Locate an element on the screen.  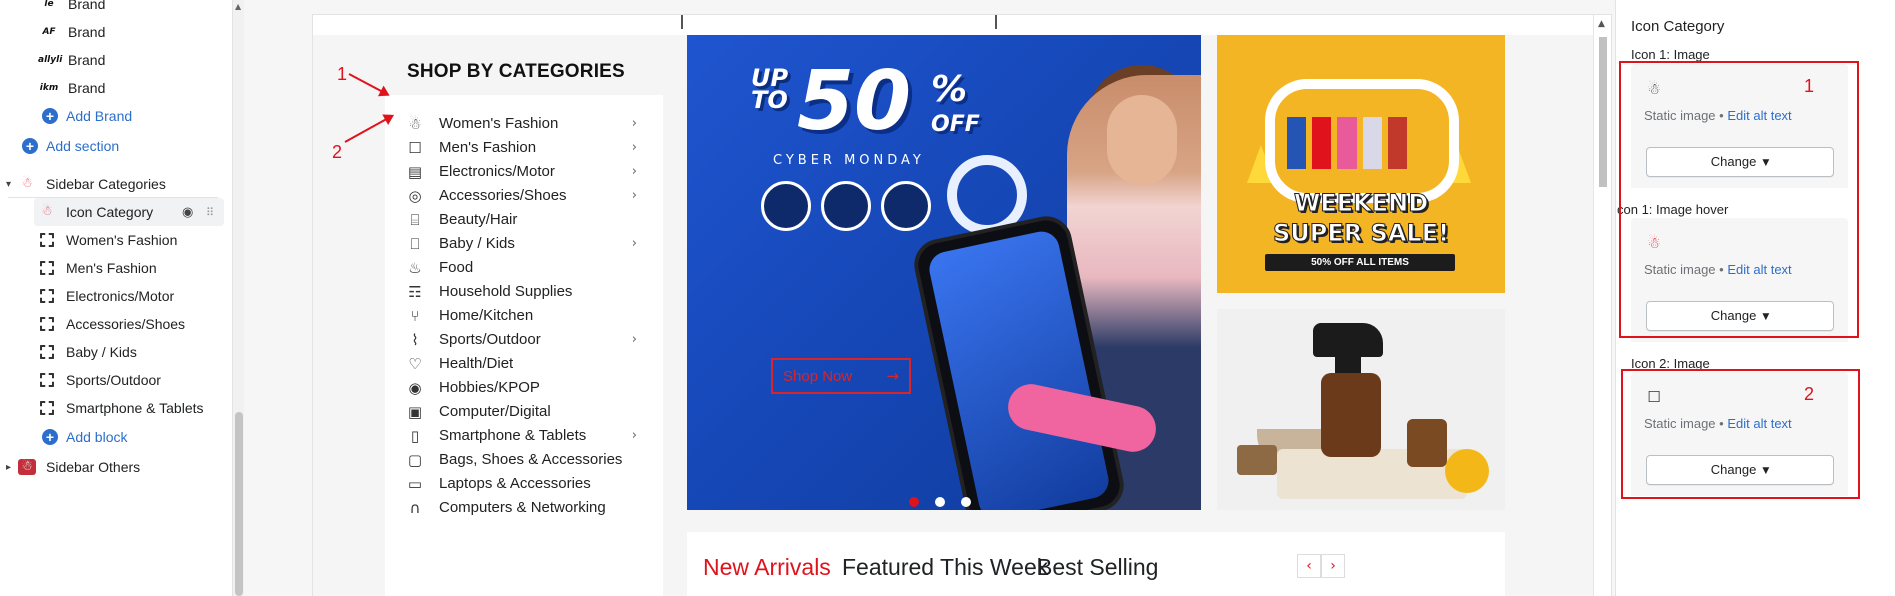
brush-image is located at coordinates (1257, 460).